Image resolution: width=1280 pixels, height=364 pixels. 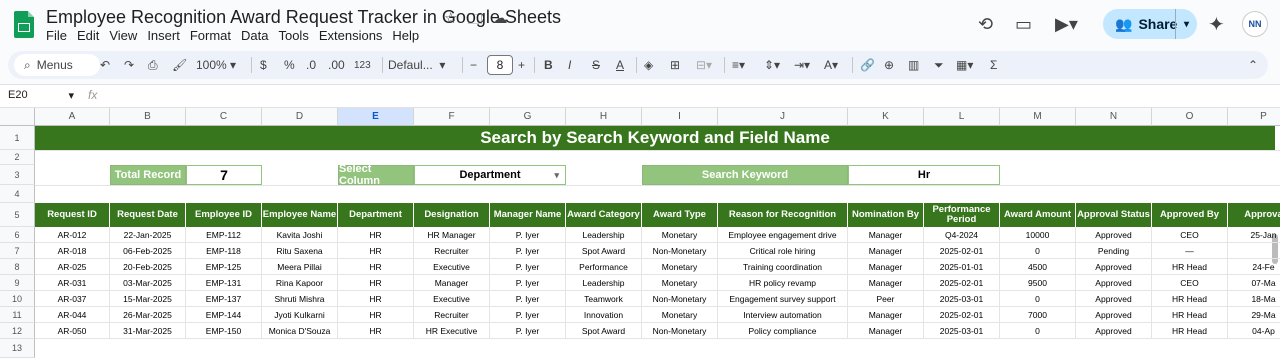 What do you see at coordinates (528, 117) in the screenshot?
I see `column-header-g: G` at bounding box center [528, 117].